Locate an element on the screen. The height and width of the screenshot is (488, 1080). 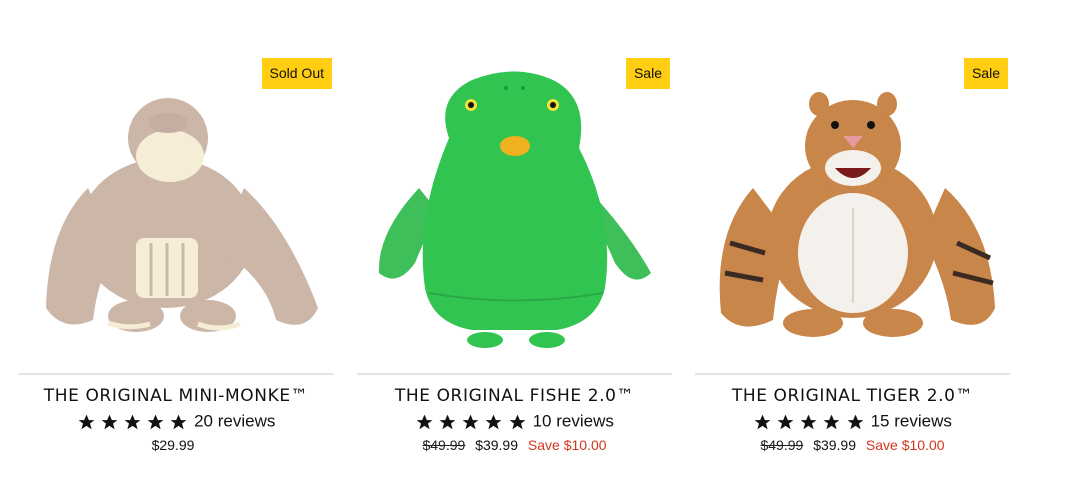
product-rating: 15 reviews is located at coordinates (852, 421).